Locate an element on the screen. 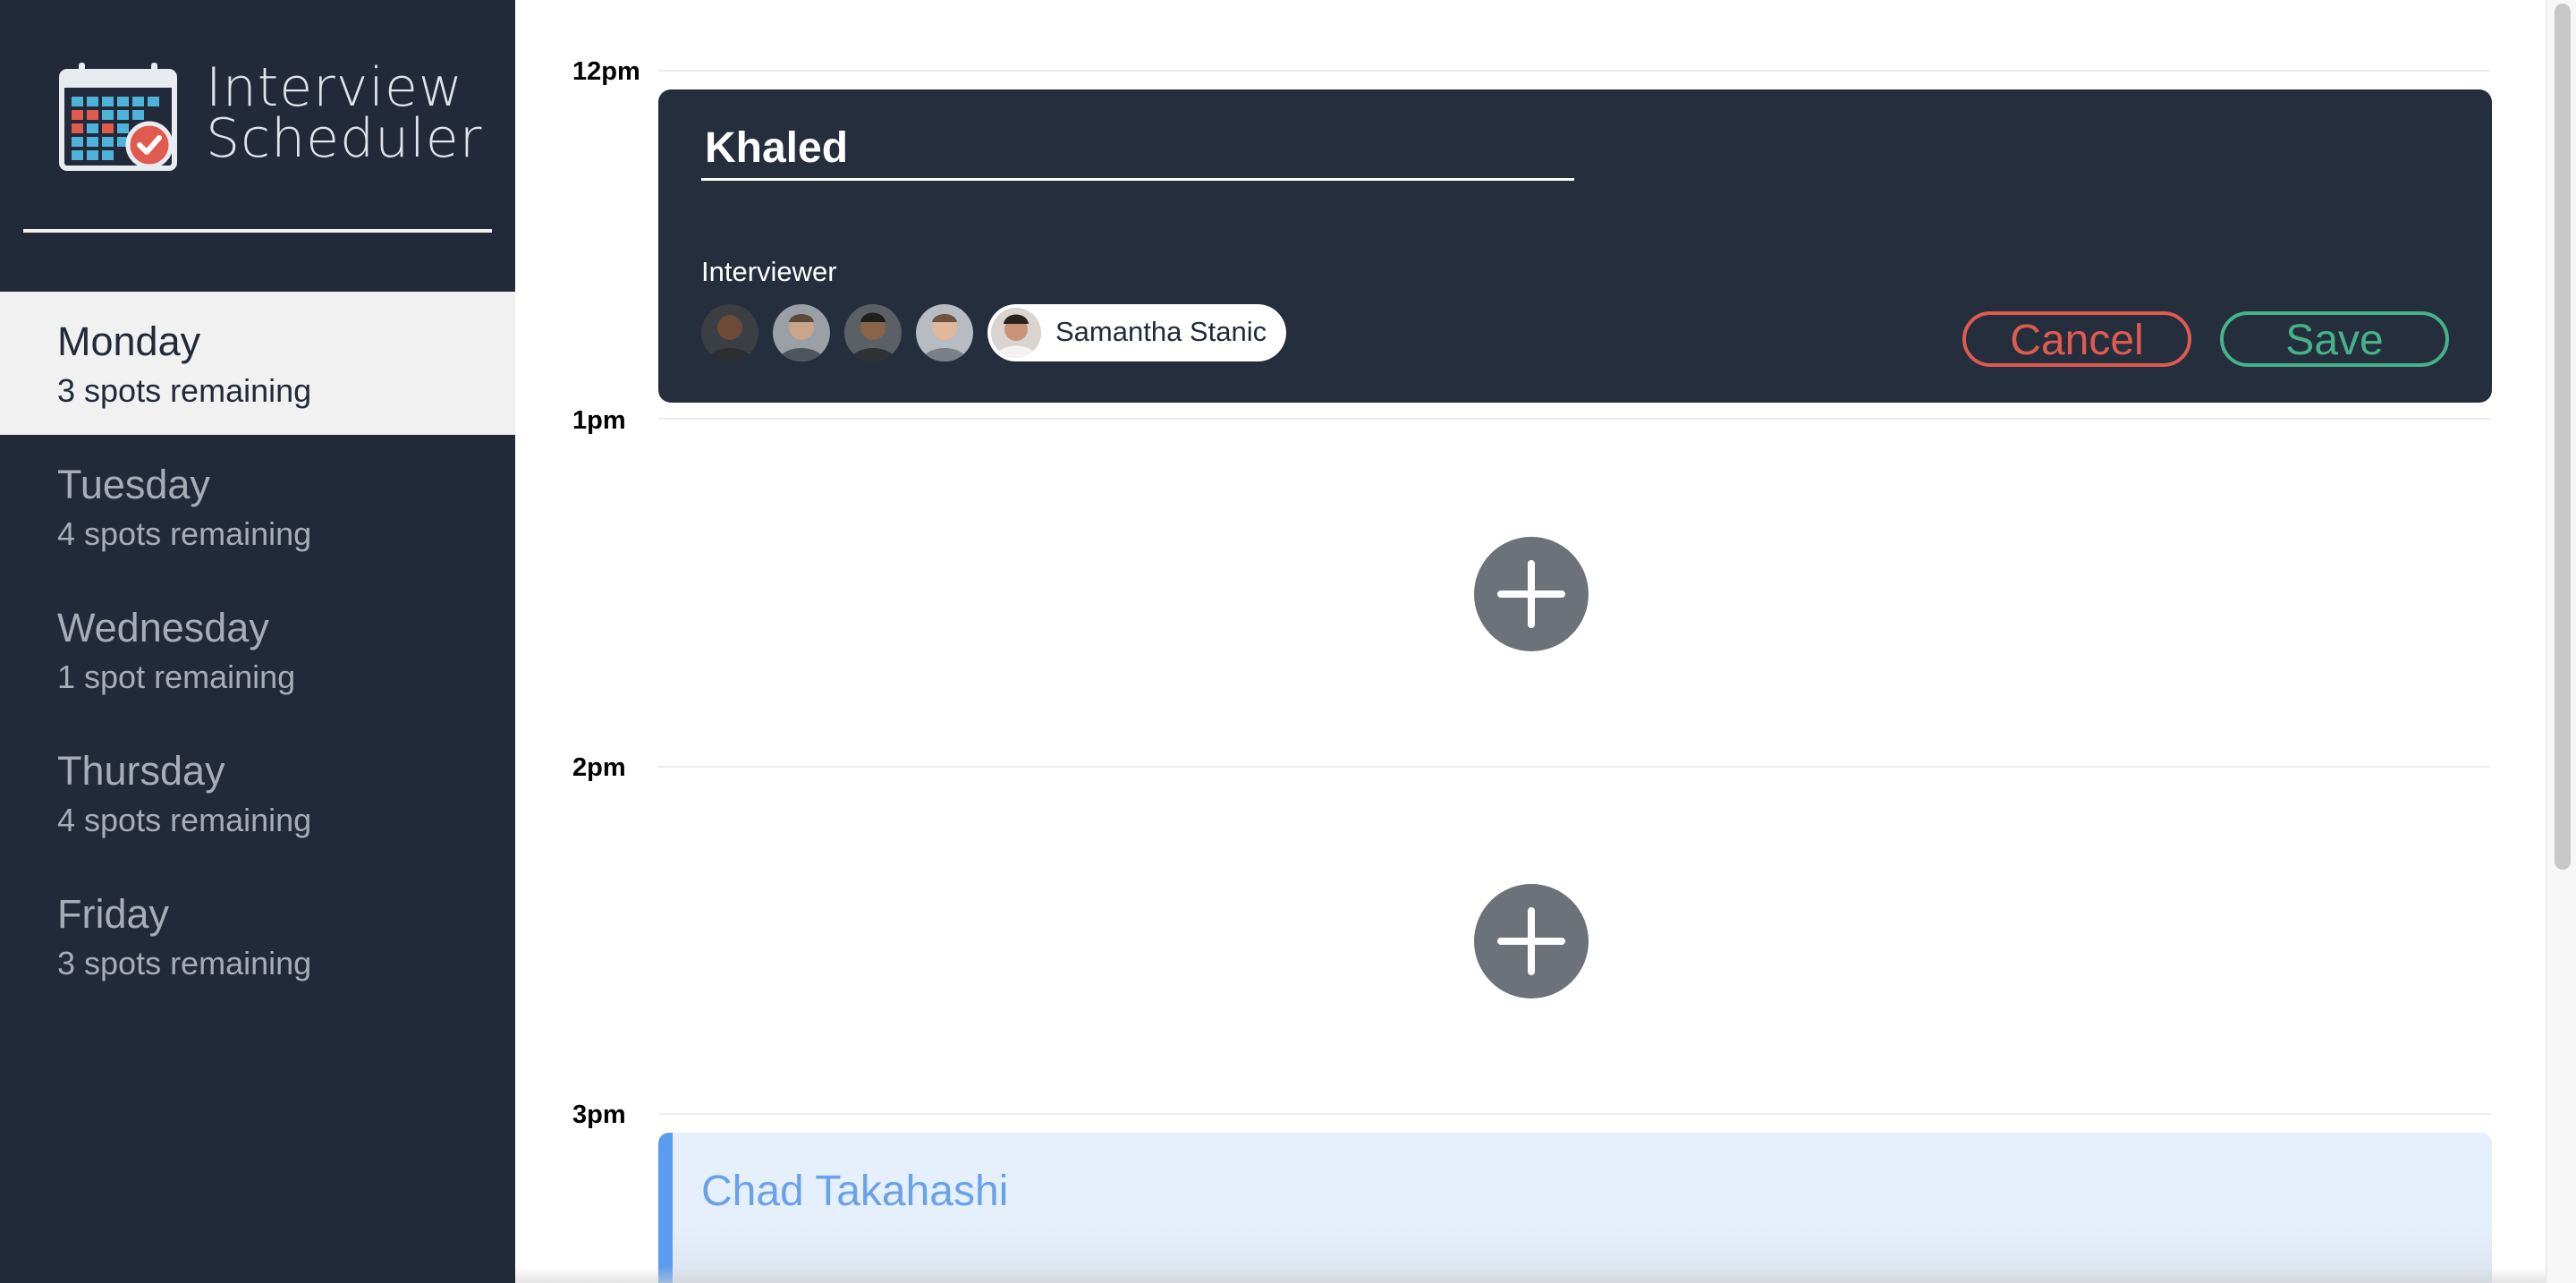 Image resolution: width=2576 pixels, height=1283 pixels. day-item-wednesday: Wednesday 1 spot remaining is located at coordinates (257, 649).